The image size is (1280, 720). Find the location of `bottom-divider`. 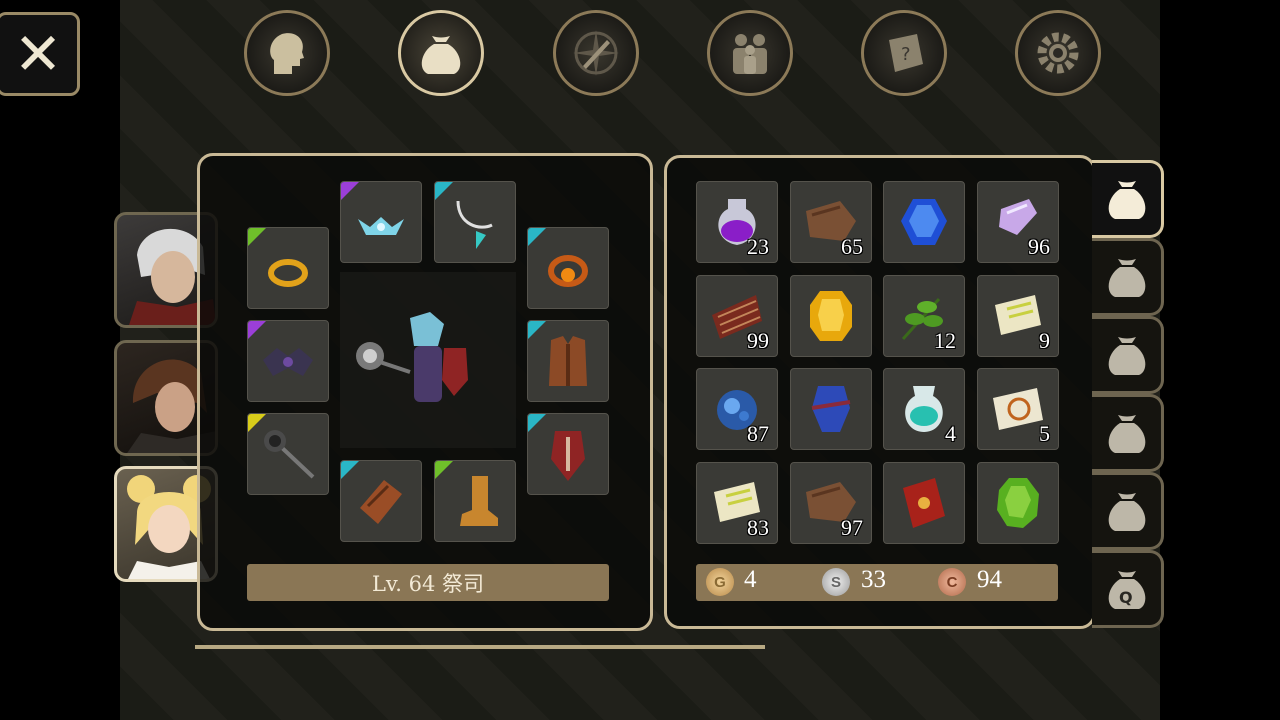

bottom-divider is located at coordinates (480, 647).